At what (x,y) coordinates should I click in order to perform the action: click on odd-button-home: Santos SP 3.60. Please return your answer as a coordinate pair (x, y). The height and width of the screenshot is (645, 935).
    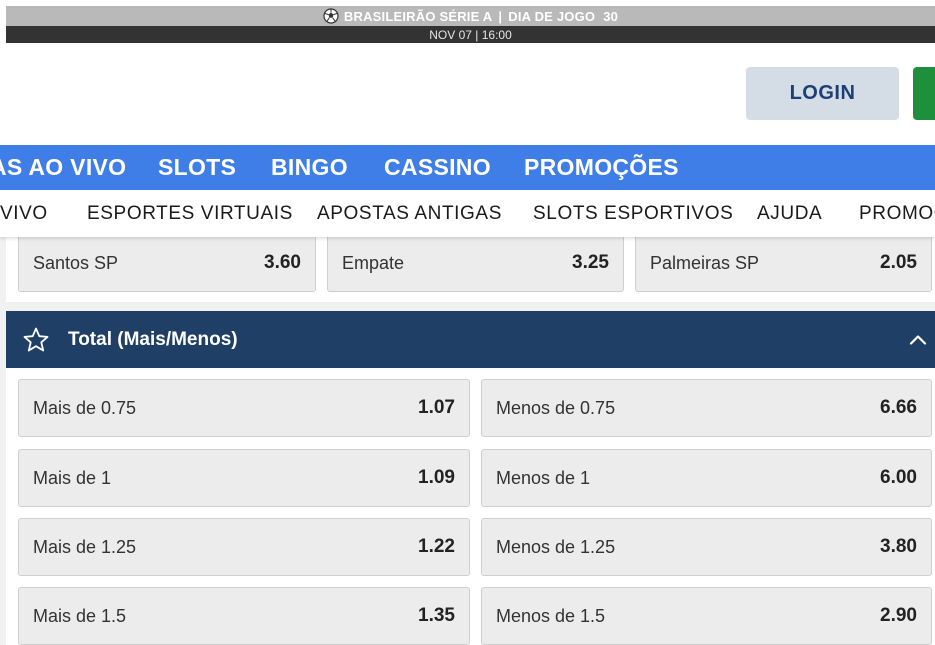
    Looking at the image, I should click on (167, 264).